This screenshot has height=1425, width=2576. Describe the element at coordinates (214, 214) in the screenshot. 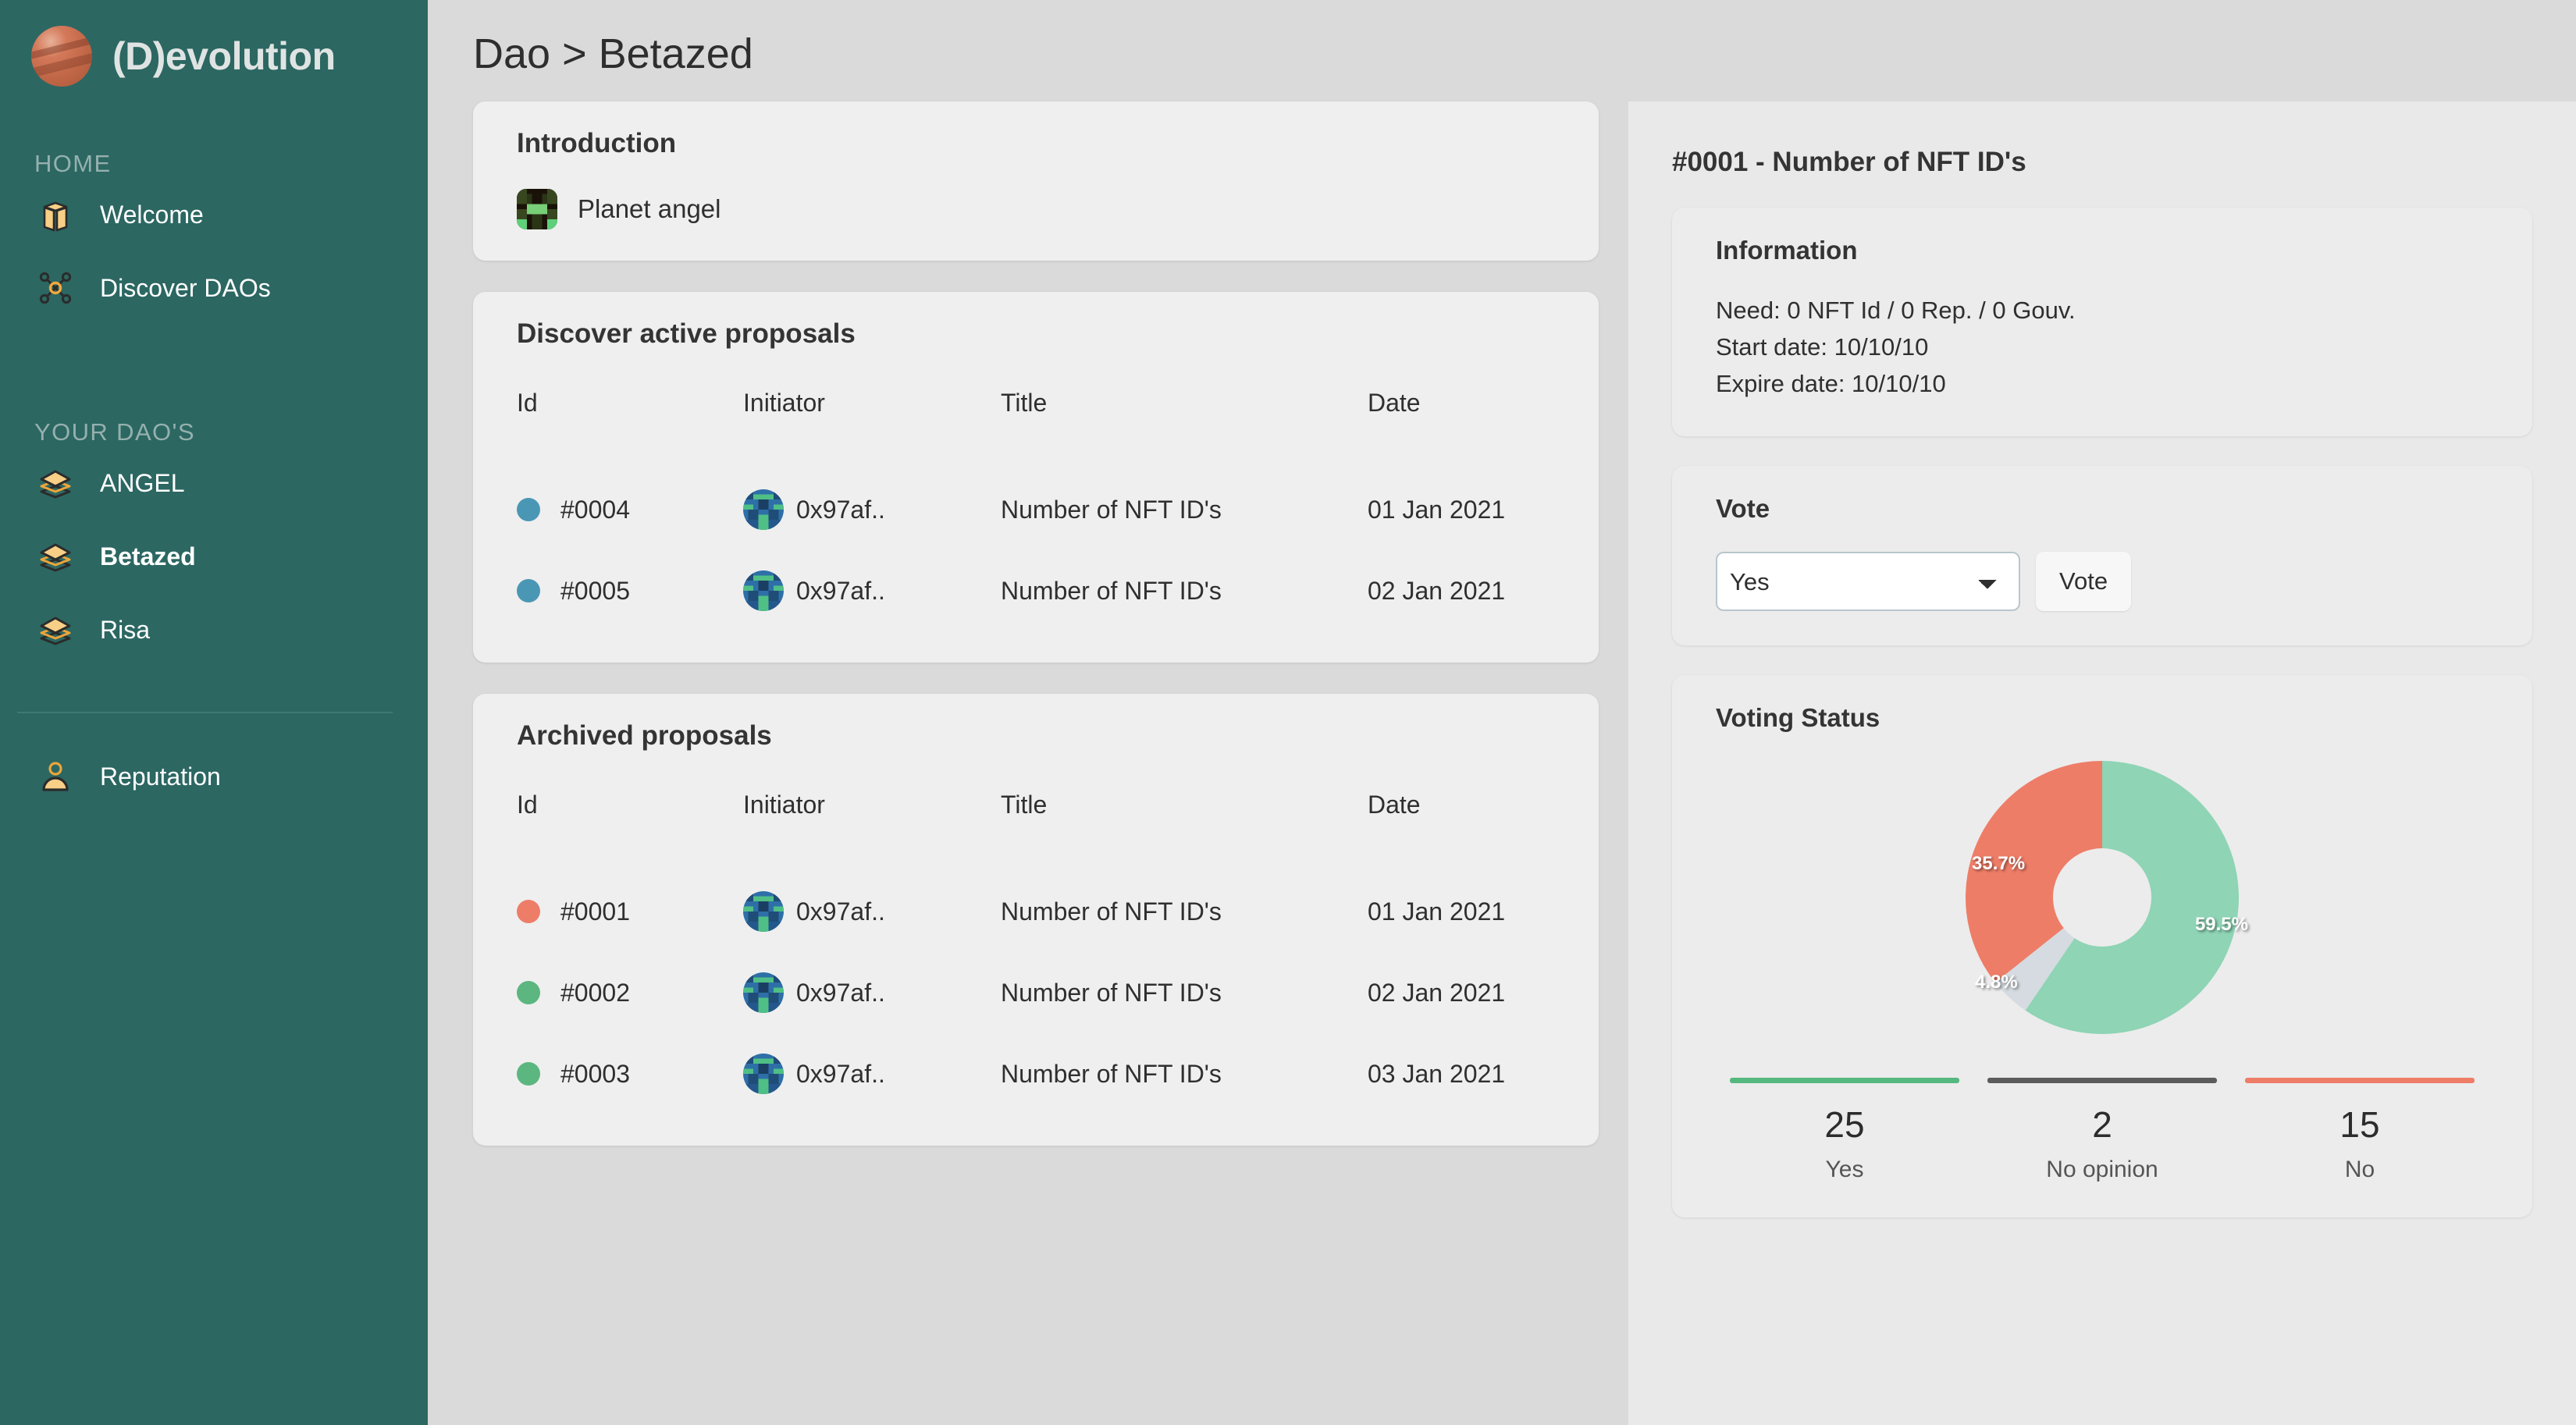

I see `sidebar-item-welcome: Welcome` at that location.